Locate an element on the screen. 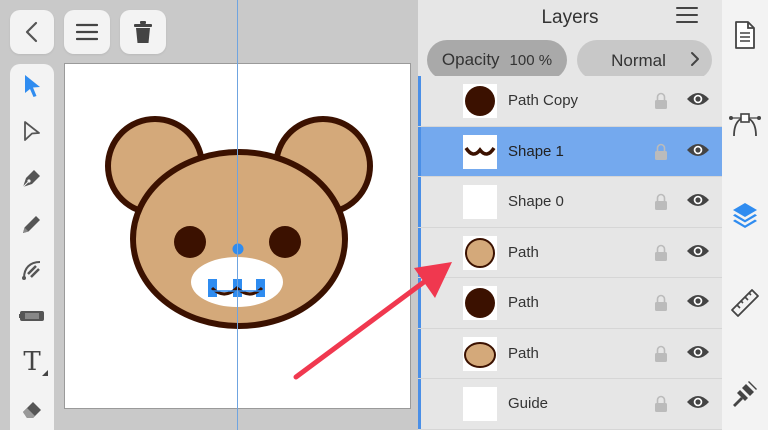  pen-icon is located at coordinates (31, 179).